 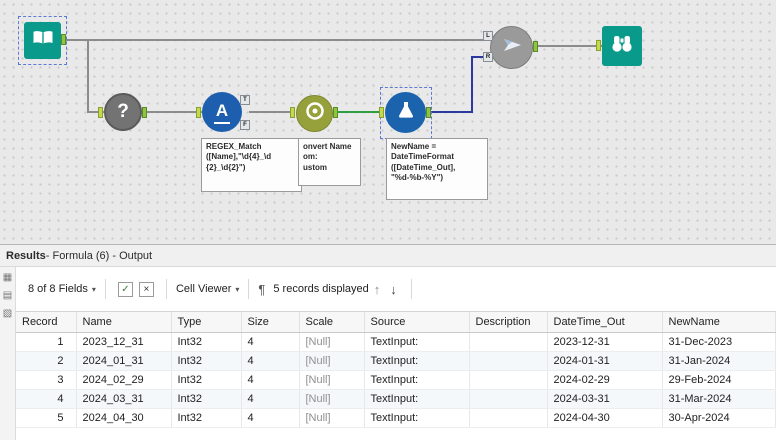 I want to click on regex-tool: A, so click(x=222, y=112).